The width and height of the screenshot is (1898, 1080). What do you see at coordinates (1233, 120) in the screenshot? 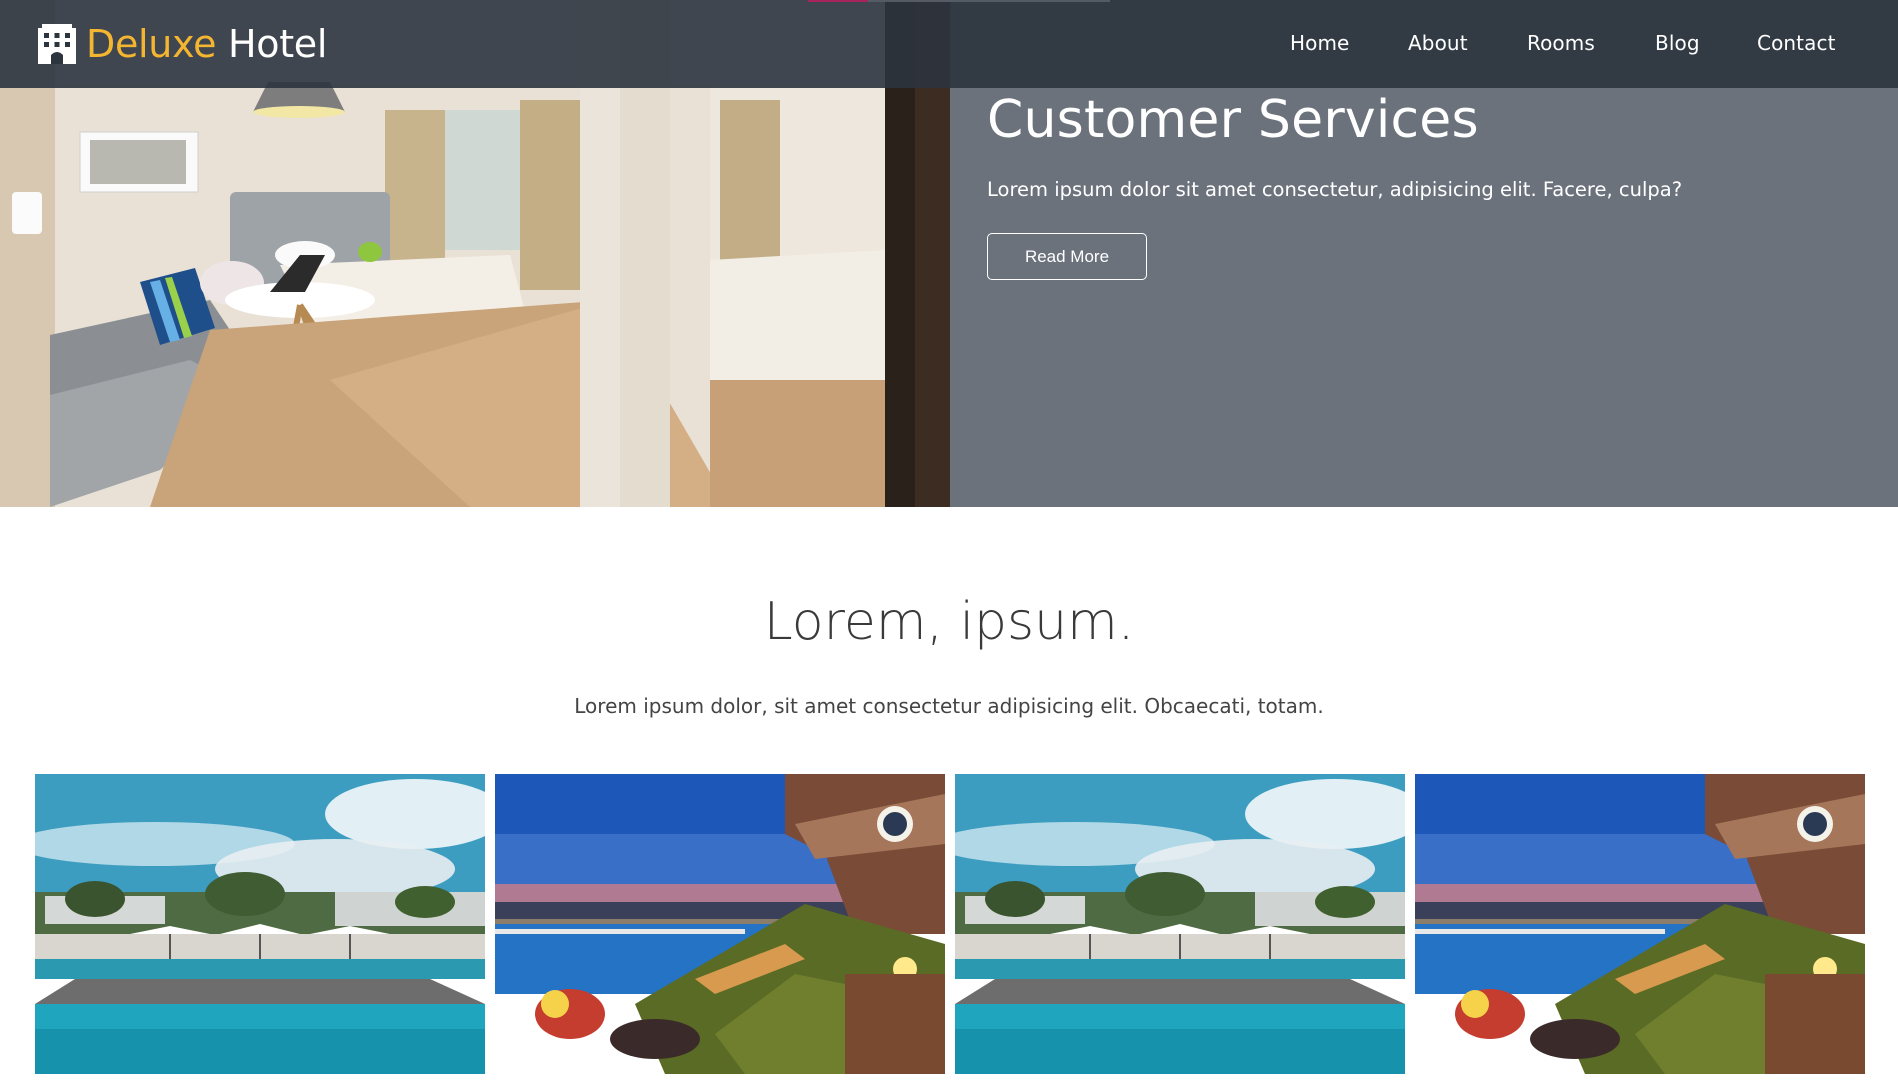
I see `hero-title: Customer Services` at bounding box center [1233, 120].